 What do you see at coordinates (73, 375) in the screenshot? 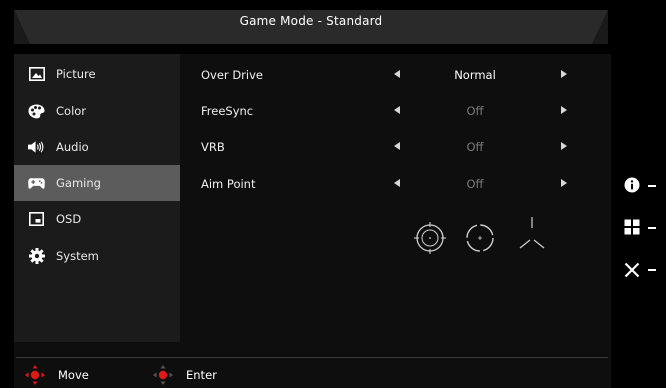
I see `footer-move-label: Move` at bounding box center [73, 375].